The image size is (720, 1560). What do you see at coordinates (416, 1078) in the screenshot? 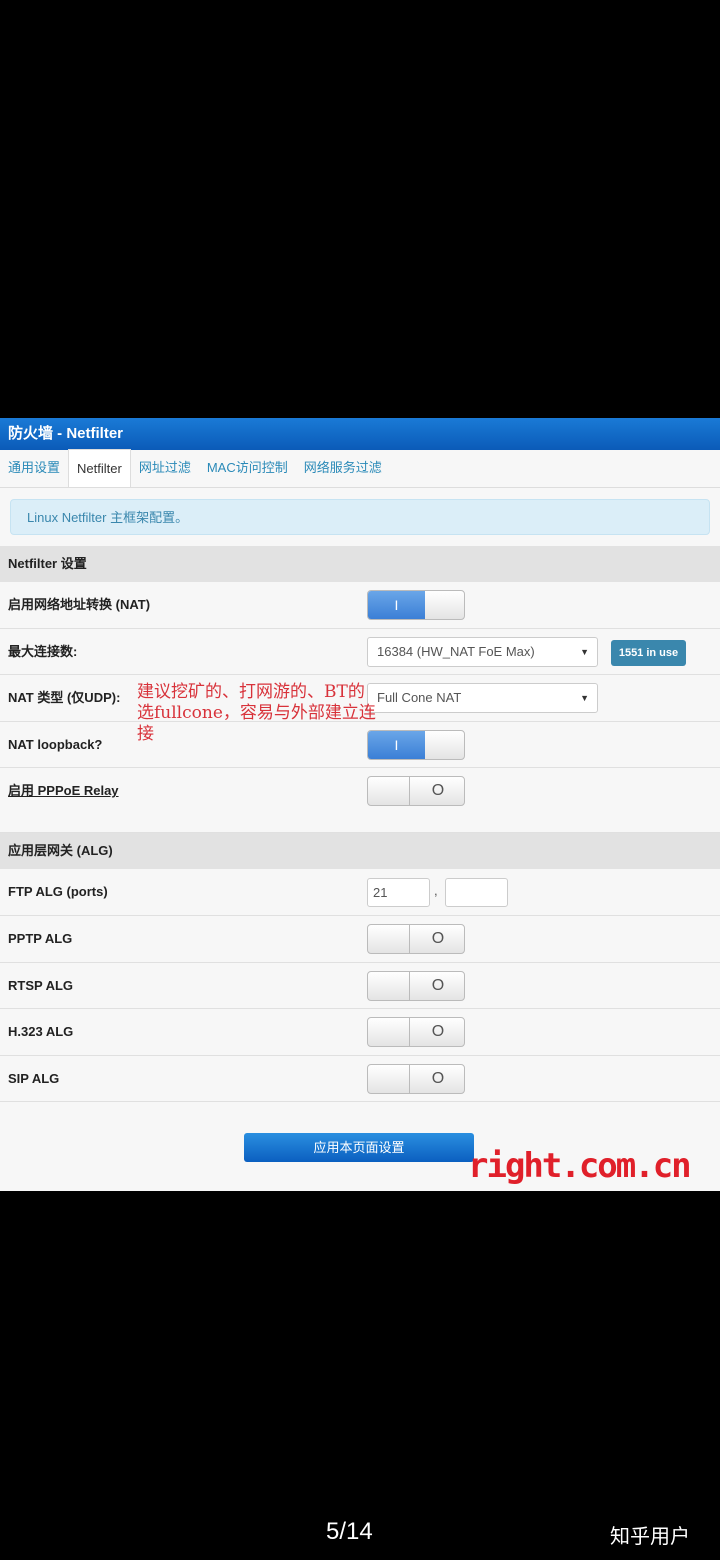
I see `sip-alg-toggle: O` at bounding box center [416, 1078].